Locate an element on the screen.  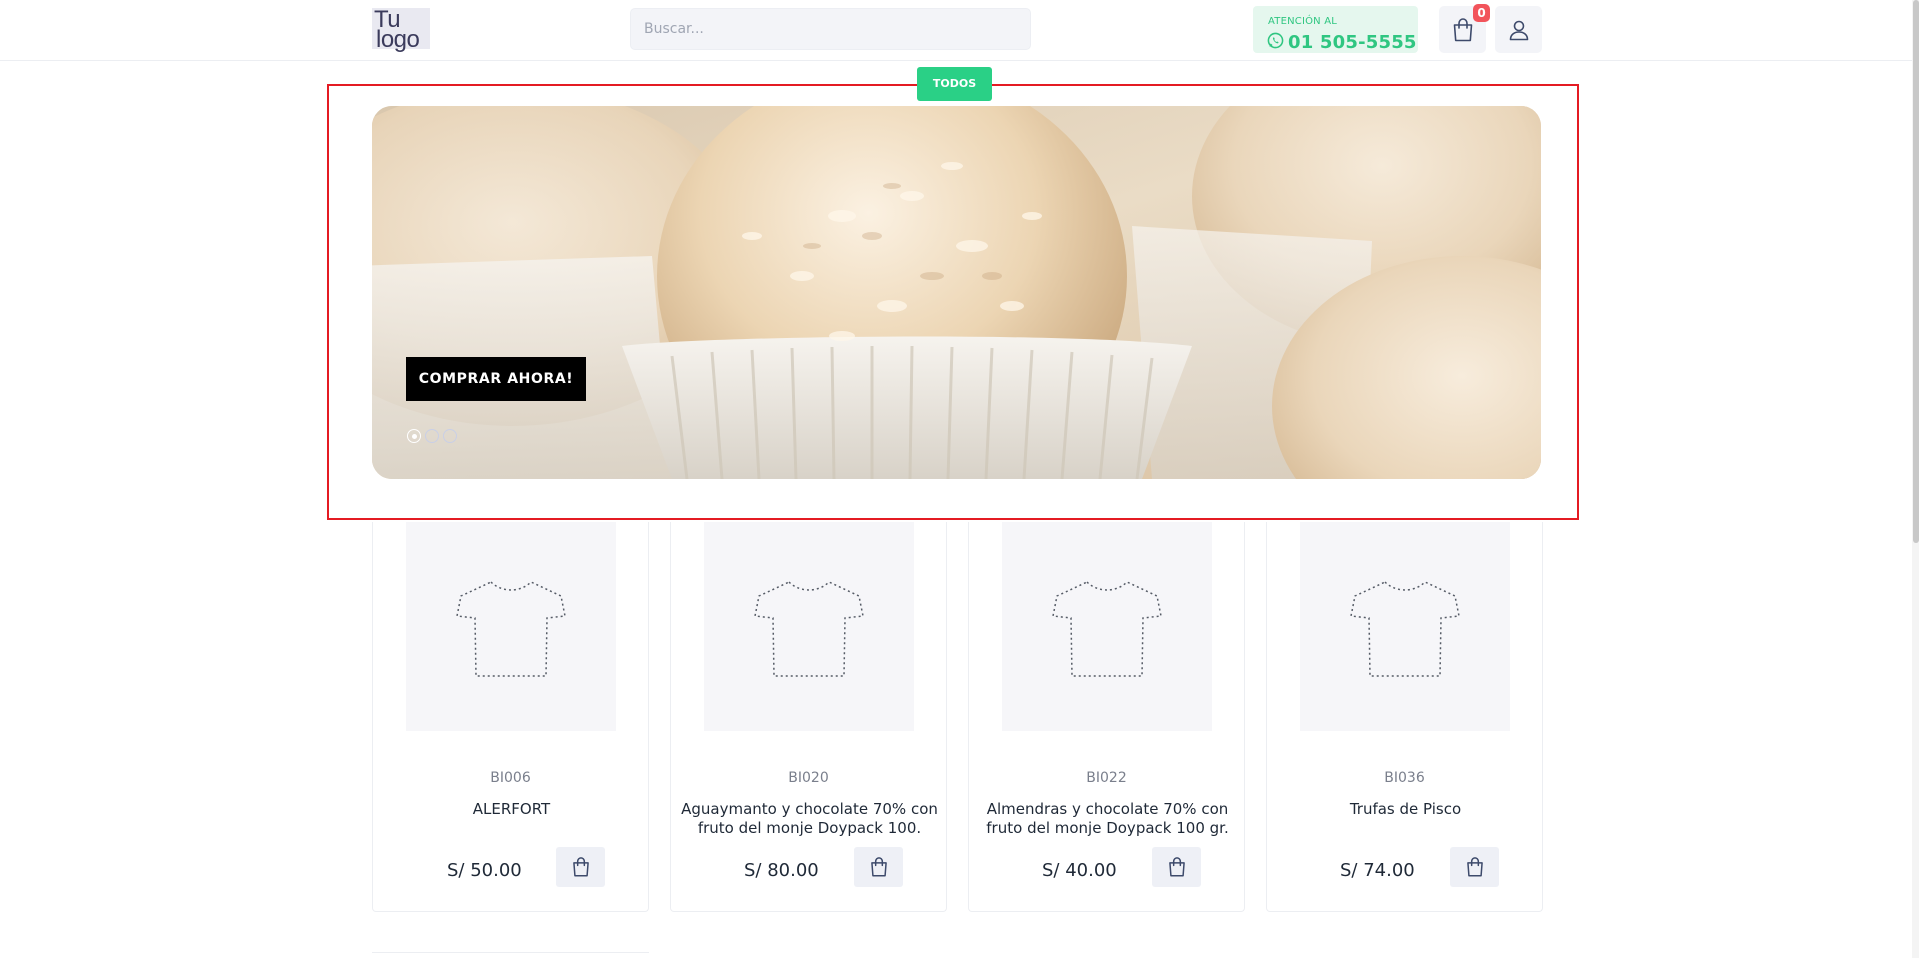
product-code: BI006 is located at coordinates (510, 778).